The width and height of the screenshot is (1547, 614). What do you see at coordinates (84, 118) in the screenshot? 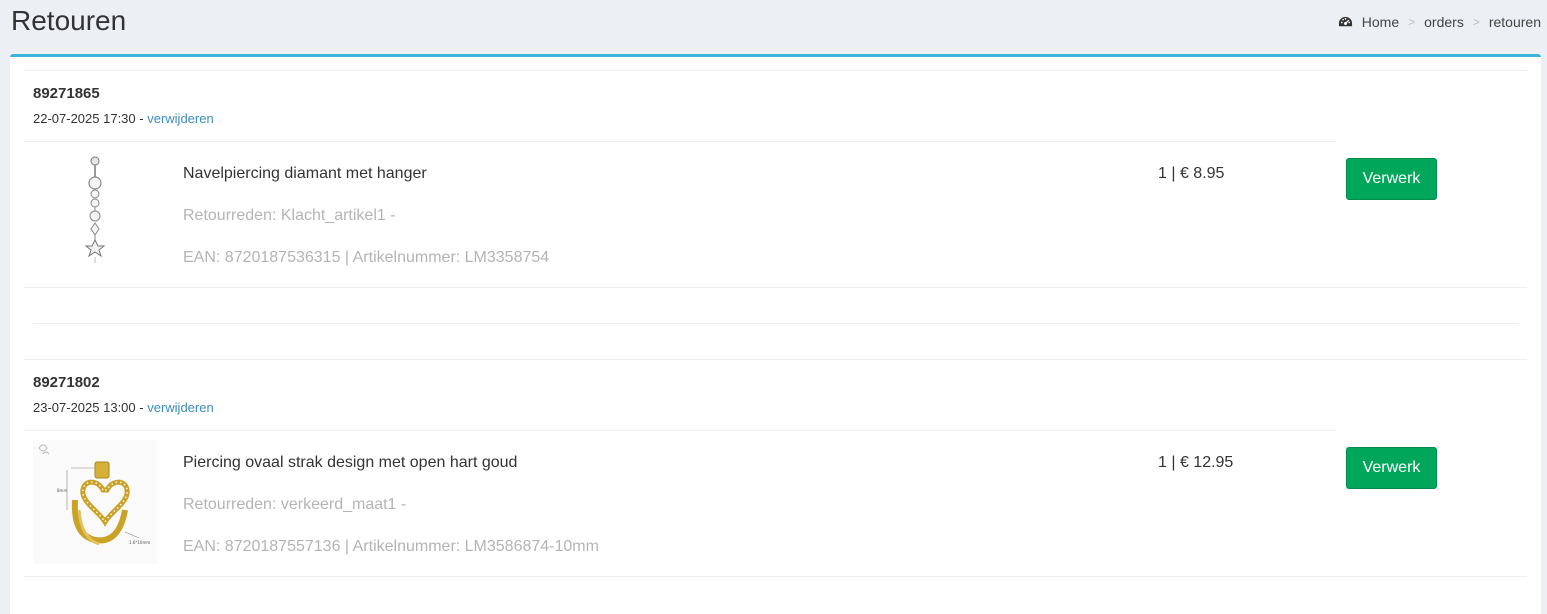
I see `order-datetime: 22-07-2025 17:30` at bounding box center [84, 118].